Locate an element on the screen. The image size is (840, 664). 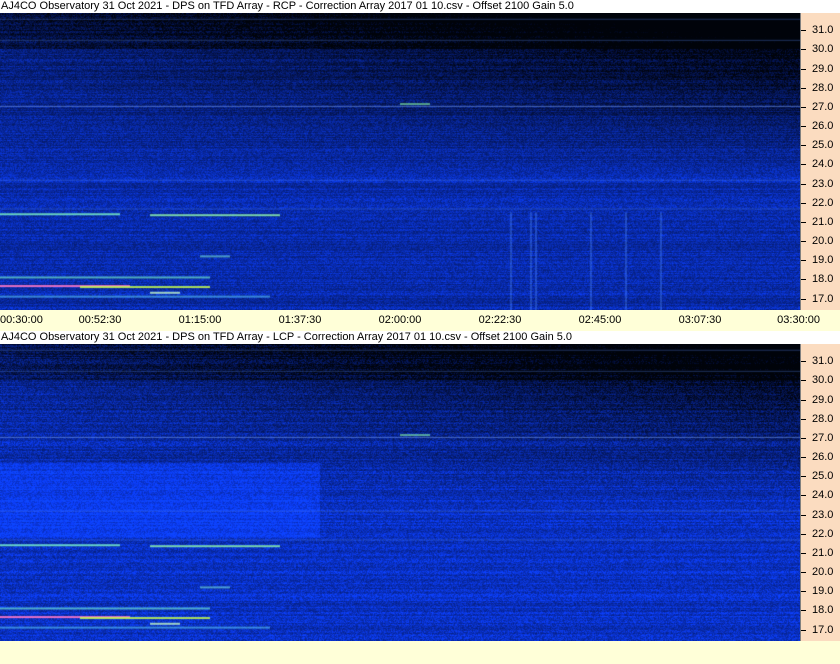
x-tick-label: 01:37:30 is located at coordinates (300, 320).